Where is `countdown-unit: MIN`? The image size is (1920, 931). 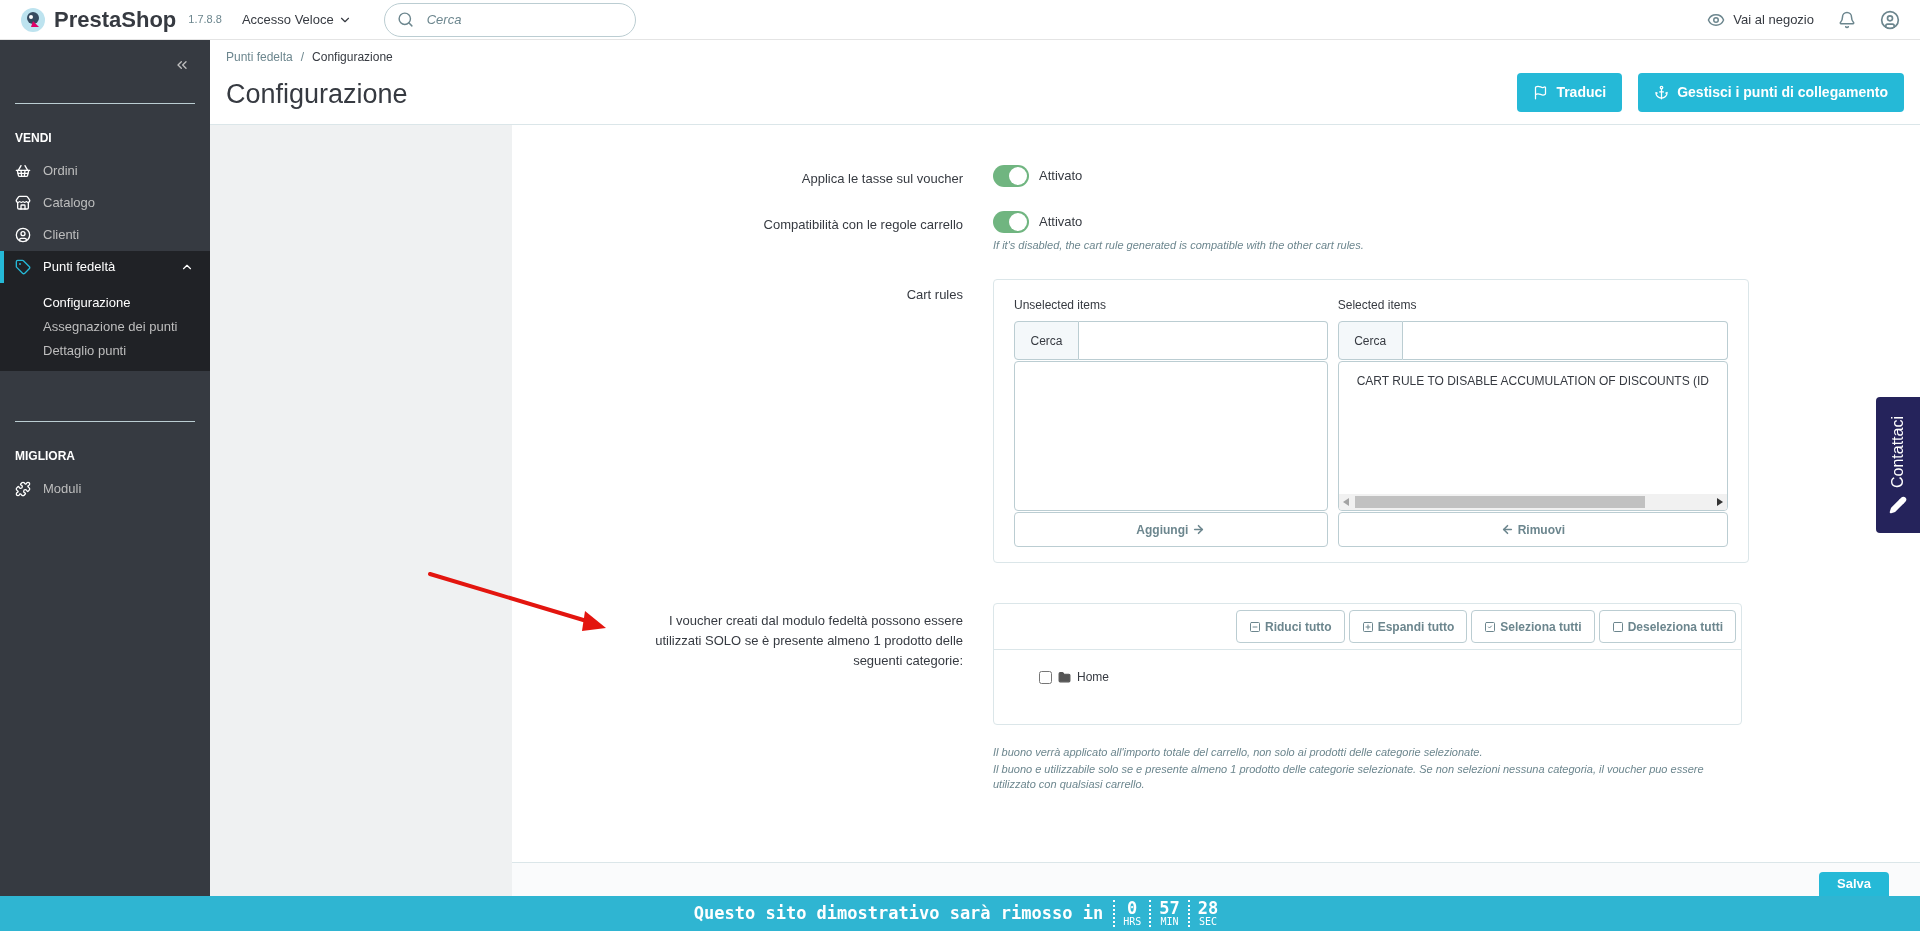
countdown-unit: MIN is located at coordinates (1169, 922).